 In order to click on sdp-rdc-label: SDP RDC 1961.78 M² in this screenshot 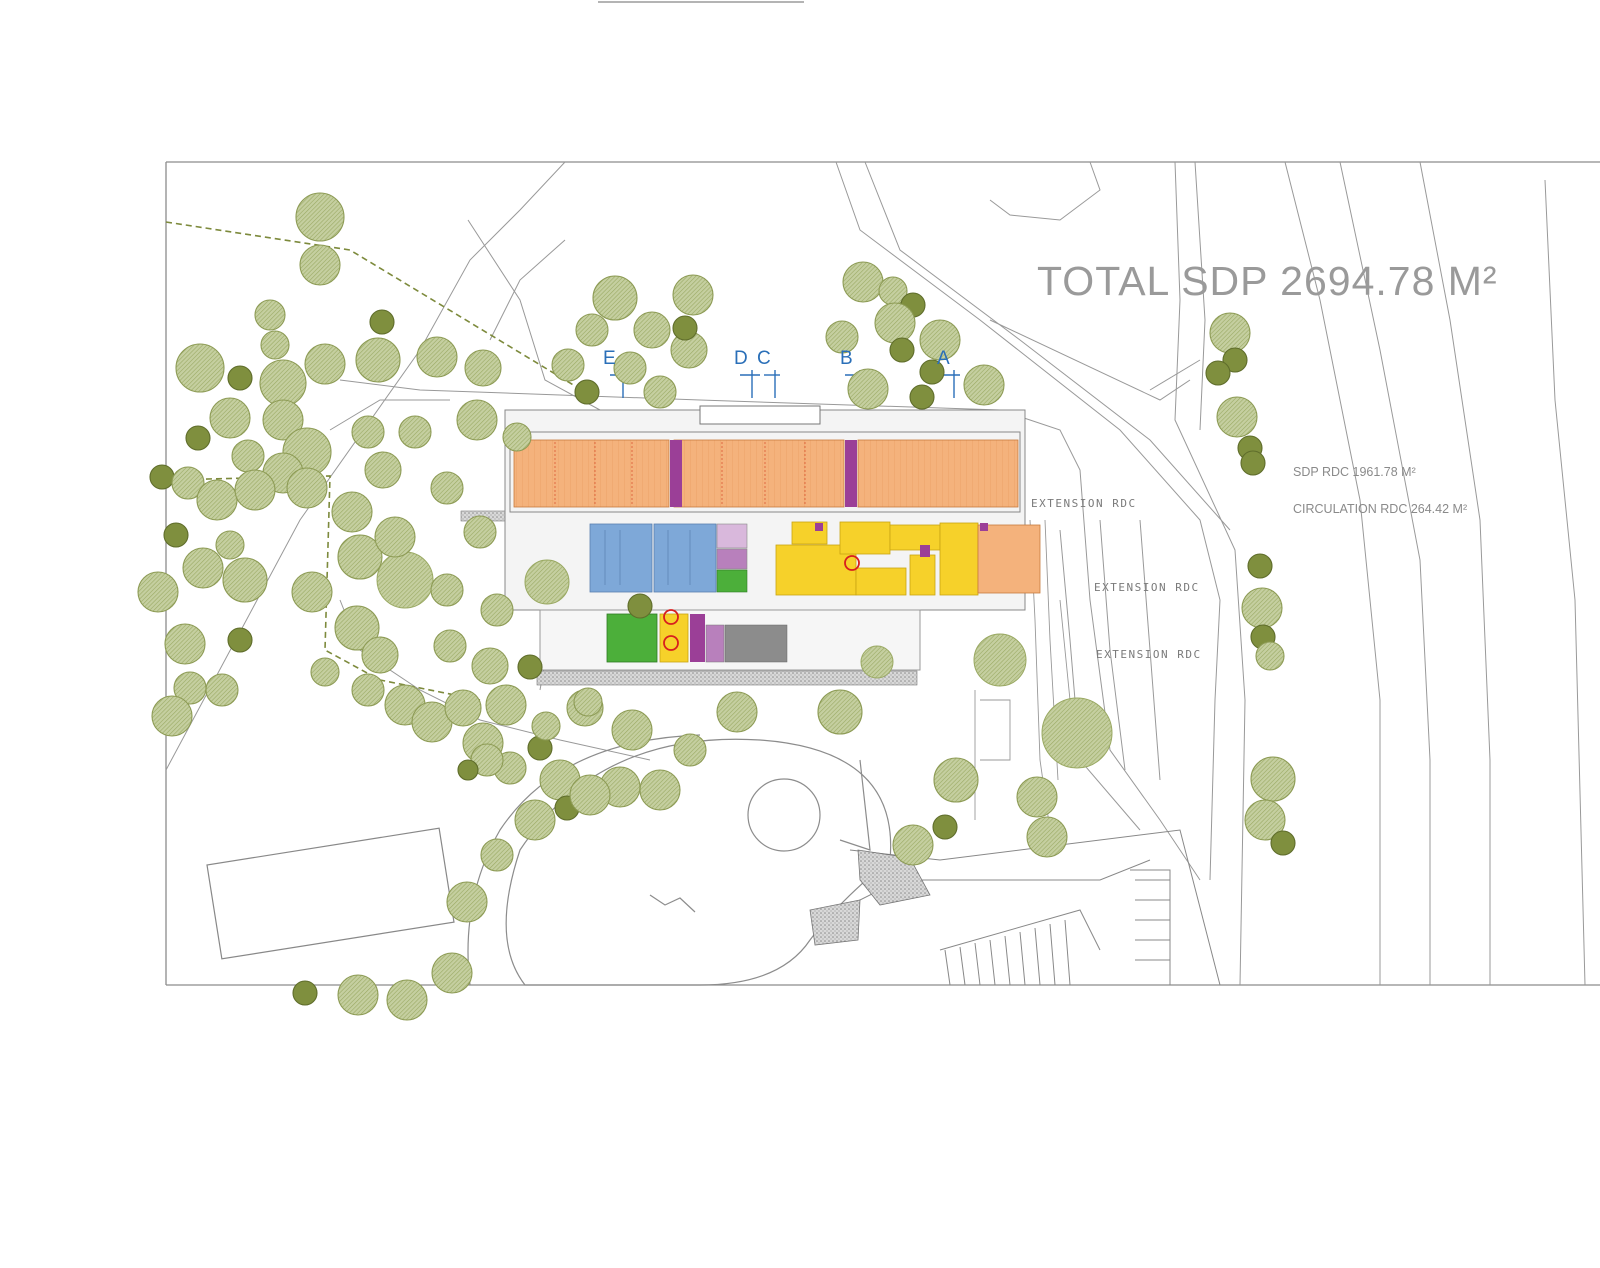, I will do `click(1354, 472)`.